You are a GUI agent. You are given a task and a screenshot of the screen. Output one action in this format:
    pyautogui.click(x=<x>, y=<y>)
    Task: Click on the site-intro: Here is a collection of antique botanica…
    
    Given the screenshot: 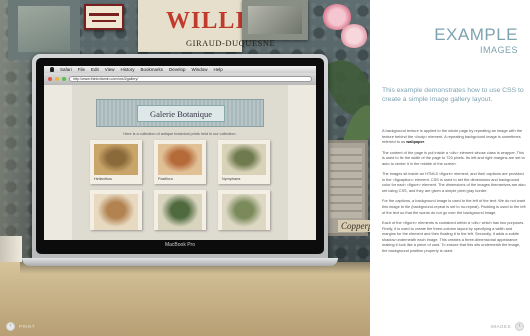 What is the action you would take?
    pyautogui.click(x=180, y=134)
    